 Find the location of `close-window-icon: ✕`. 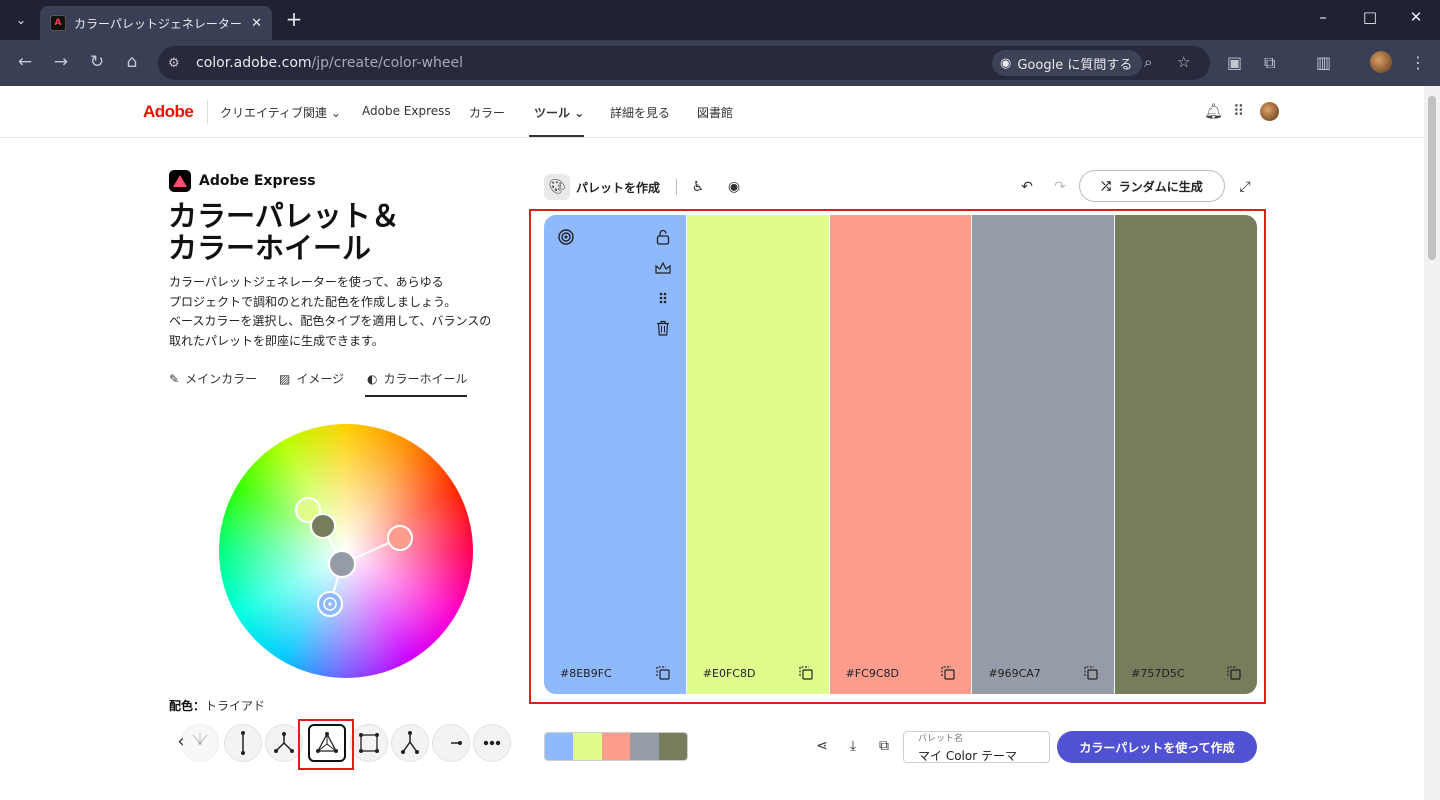

close-window-icon: ✕ is located at coordinates (1416, 17).